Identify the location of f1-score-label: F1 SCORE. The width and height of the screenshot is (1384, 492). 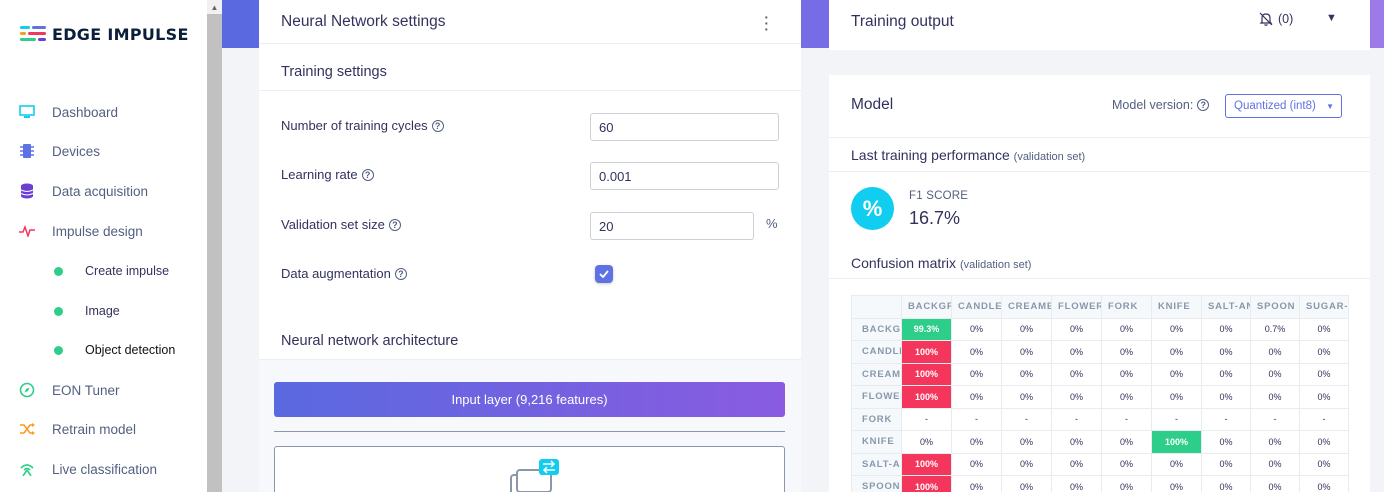
(939, 196).